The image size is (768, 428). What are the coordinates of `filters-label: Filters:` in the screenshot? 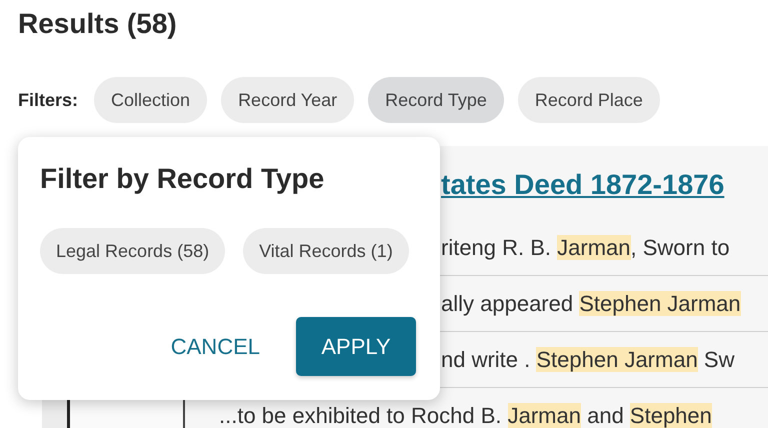 It's located at (48, 100).